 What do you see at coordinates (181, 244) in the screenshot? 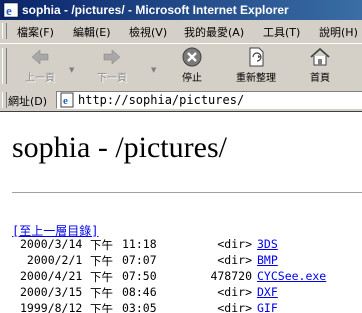
I see `file-row: 2000/3/14 下午 11:18 <dir> 3DS` at bounding box center [181, 244].